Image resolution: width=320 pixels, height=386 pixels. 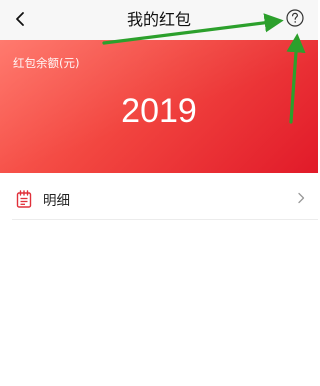 I want to click on question-circle-icon, so click(x=295, y=18).